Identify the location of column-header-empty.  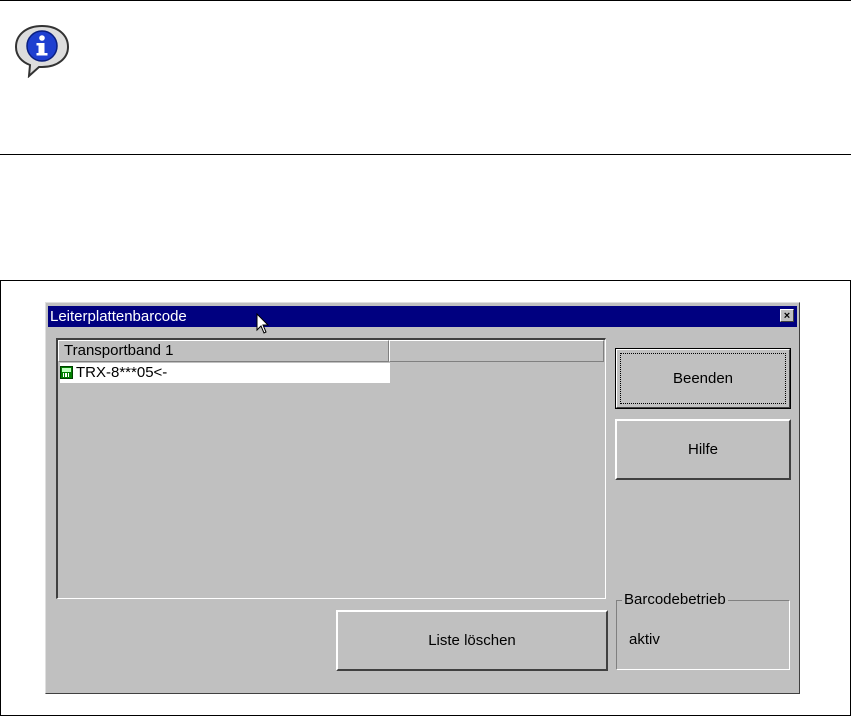
(496, 351).